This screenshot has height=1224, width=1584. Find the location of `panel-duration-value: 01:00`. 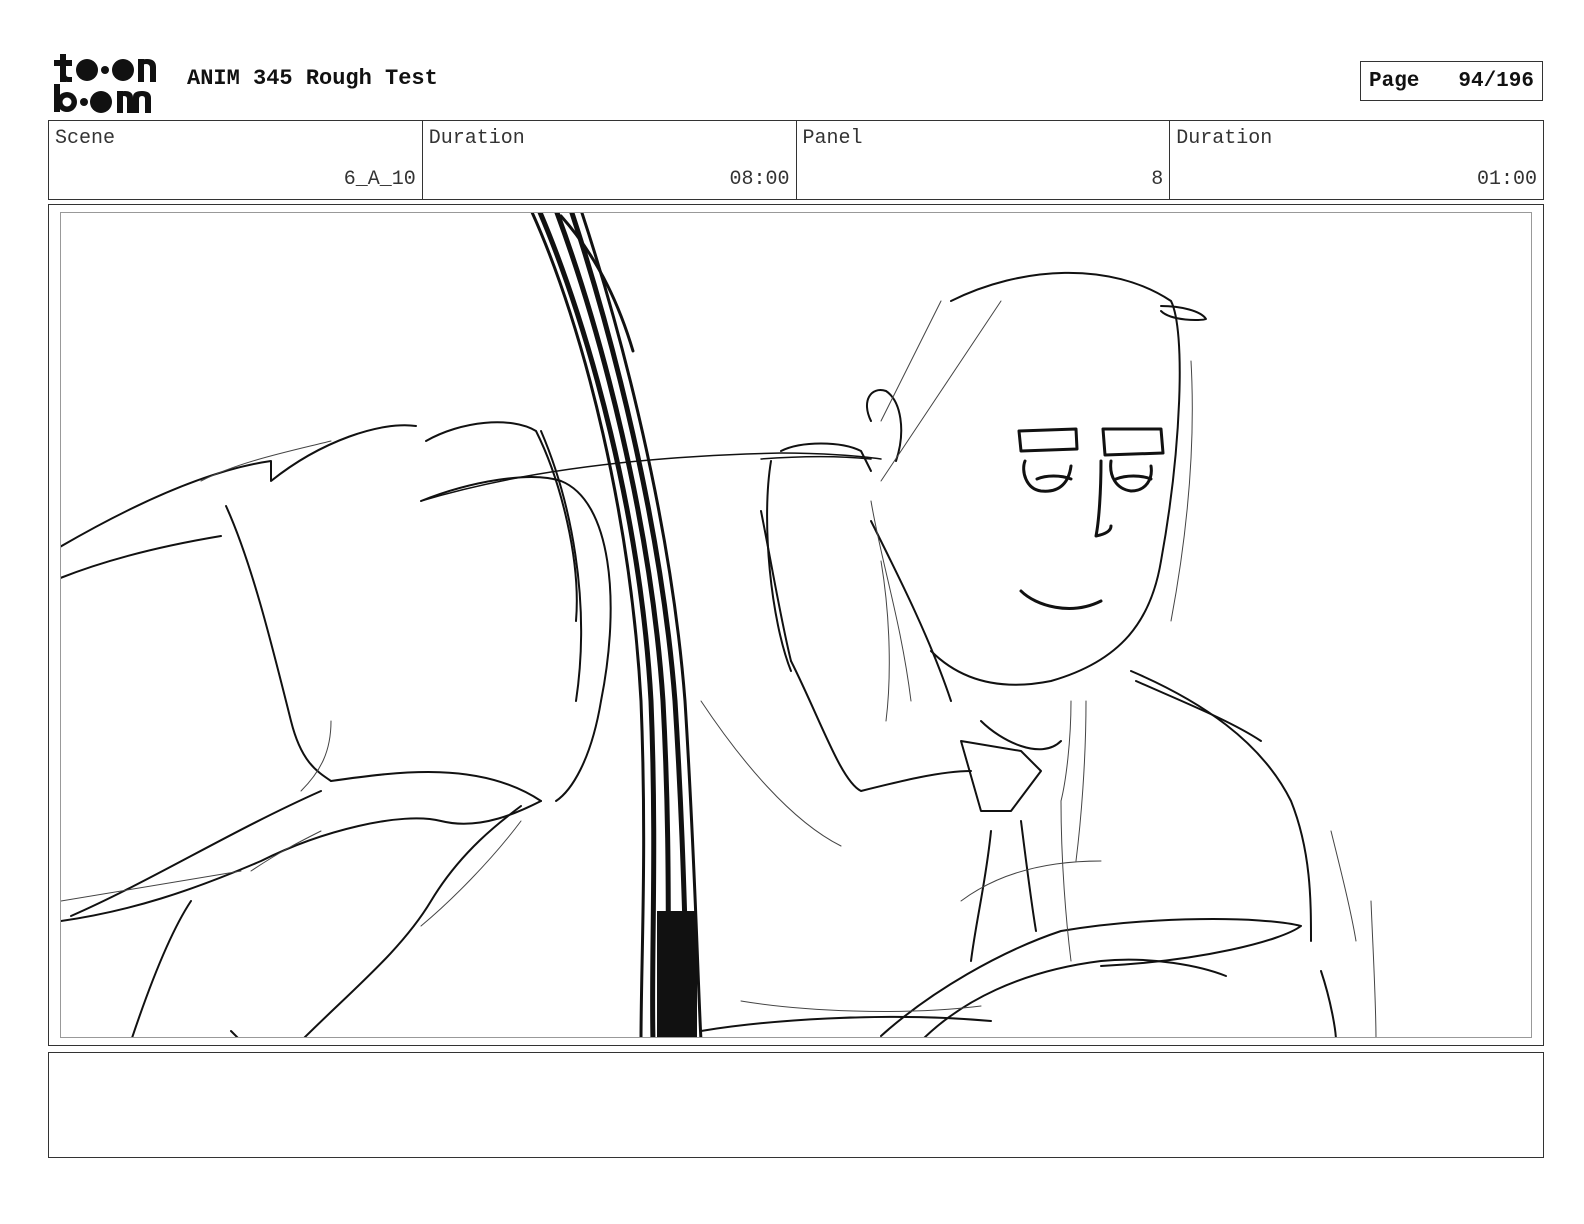

panel-duration-value: 01:00 is located at coordinates (1506, 179).